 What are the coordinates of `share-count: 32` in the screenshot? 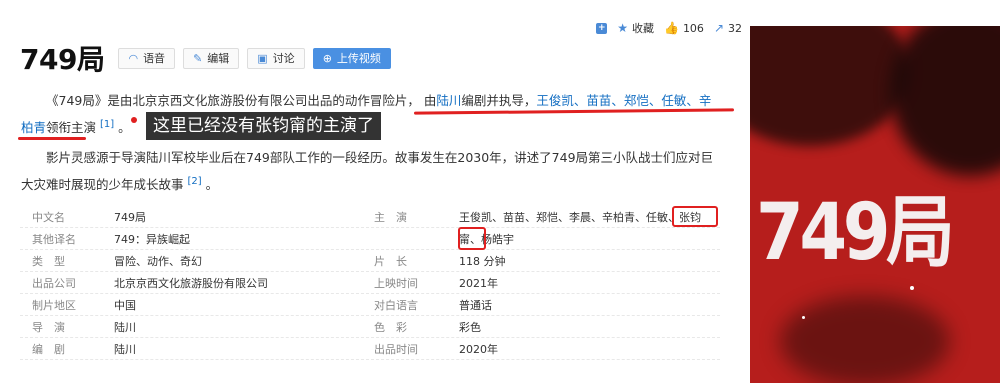 It's located at (735, 28).